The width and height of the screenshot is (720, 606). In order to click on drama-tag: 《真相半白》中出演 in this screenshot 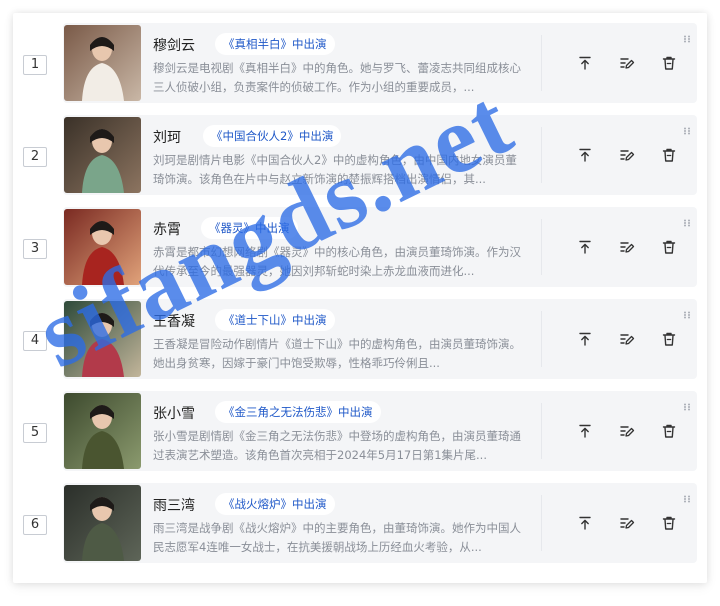, I will do `click(275, 44)`.